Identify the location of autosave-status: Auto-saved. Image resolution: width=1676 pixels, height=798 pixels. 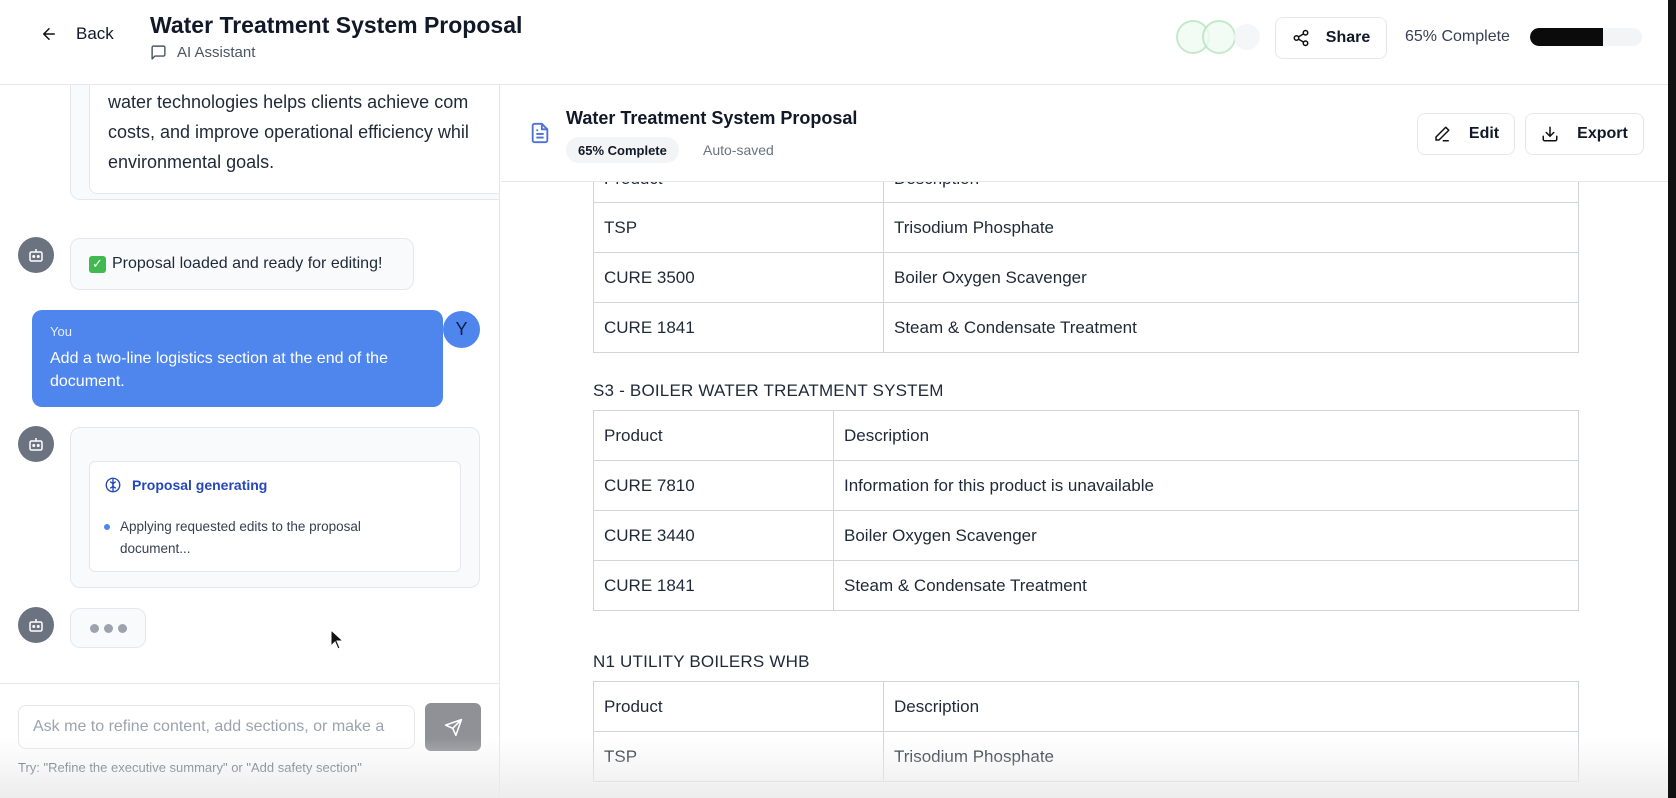
(738, 150).